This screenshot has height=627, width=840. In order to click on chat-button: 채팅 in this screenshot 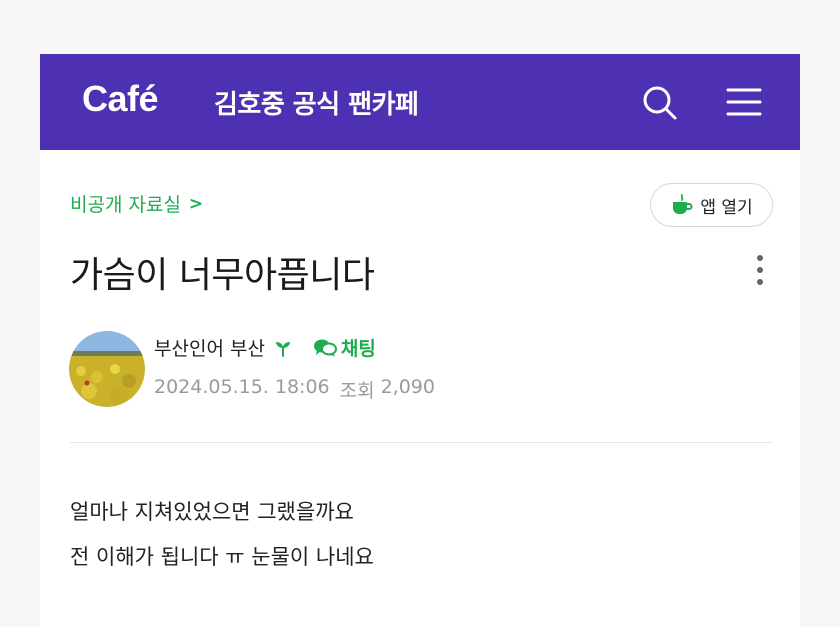, I will do `click(344, 347)`.